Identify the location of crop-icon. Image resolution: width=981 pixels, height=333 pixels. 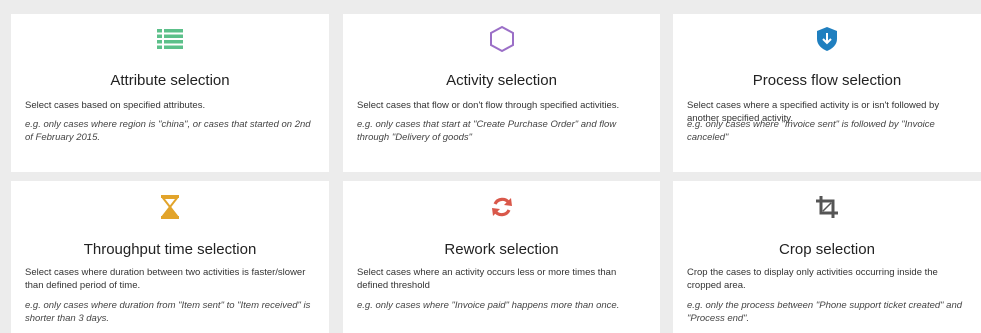
(827, 207).